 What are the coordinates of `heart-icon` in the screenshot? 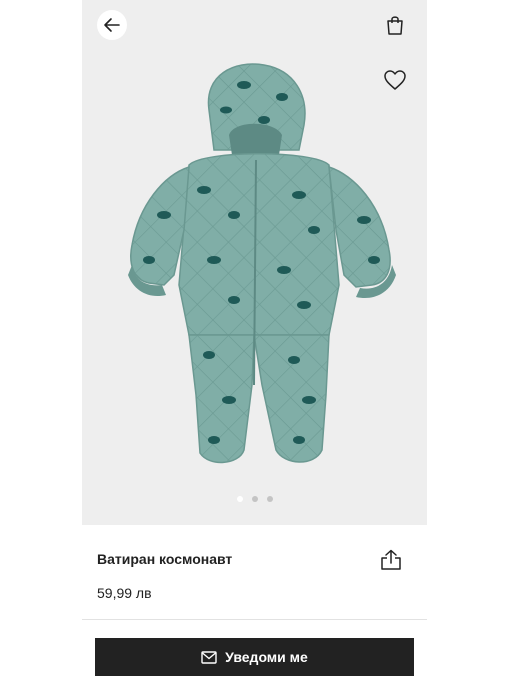 It's located at (395, 80).